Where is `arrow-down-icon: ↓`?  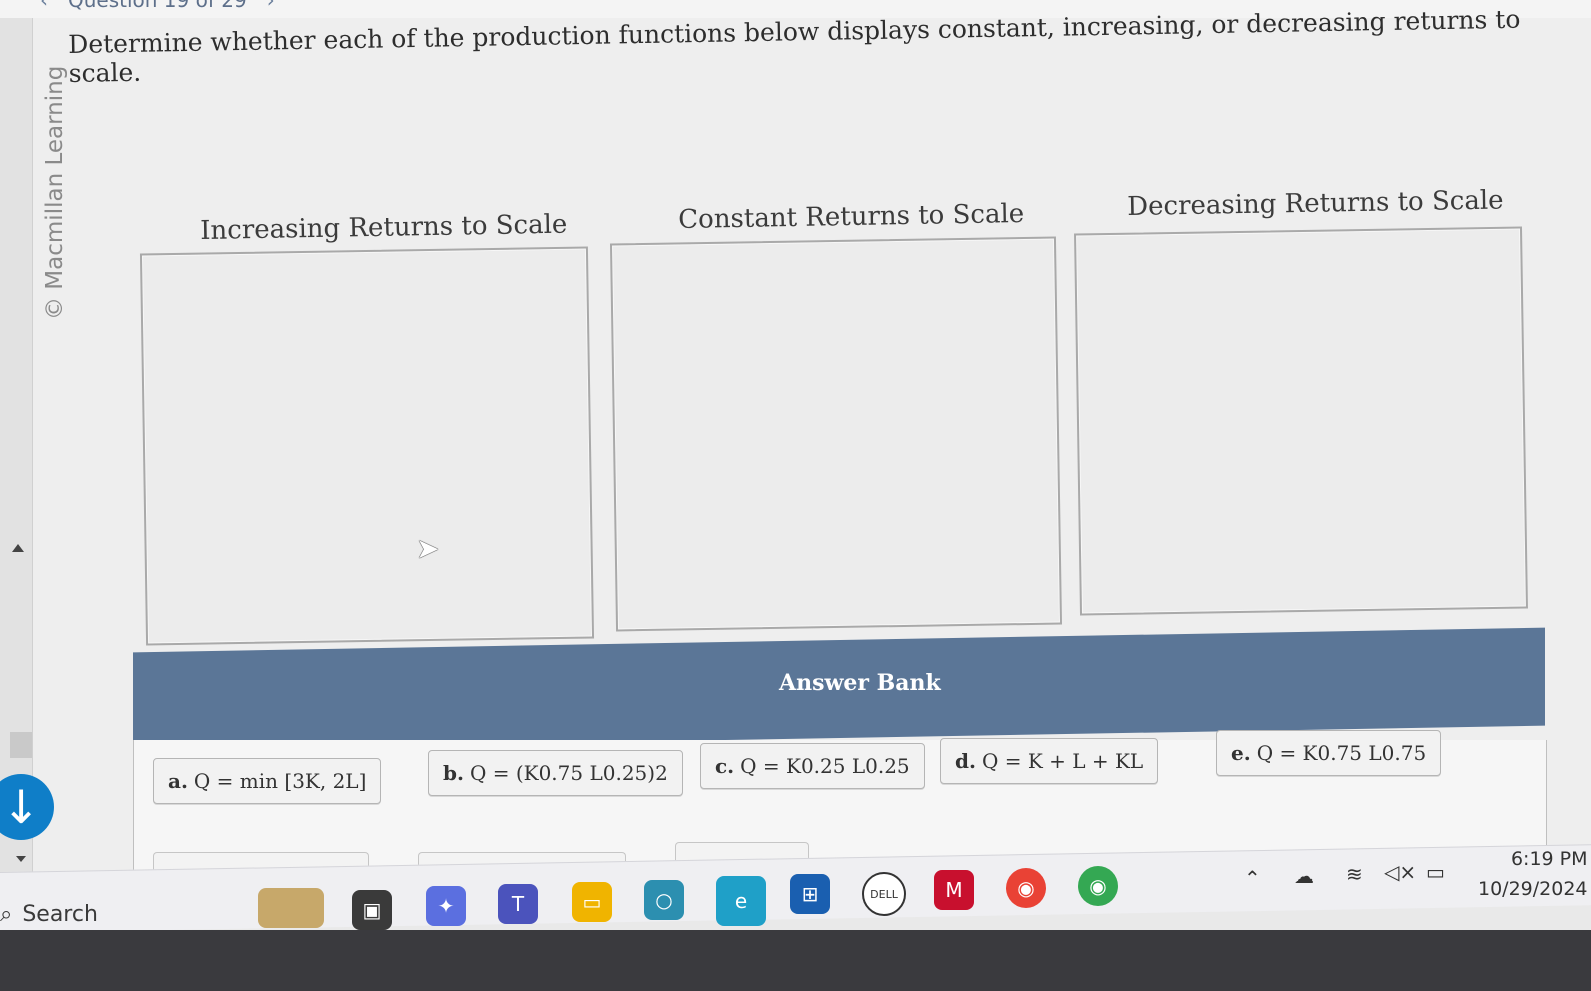 arrow-down-icon: ↓ is located at coordinates (21, 807).